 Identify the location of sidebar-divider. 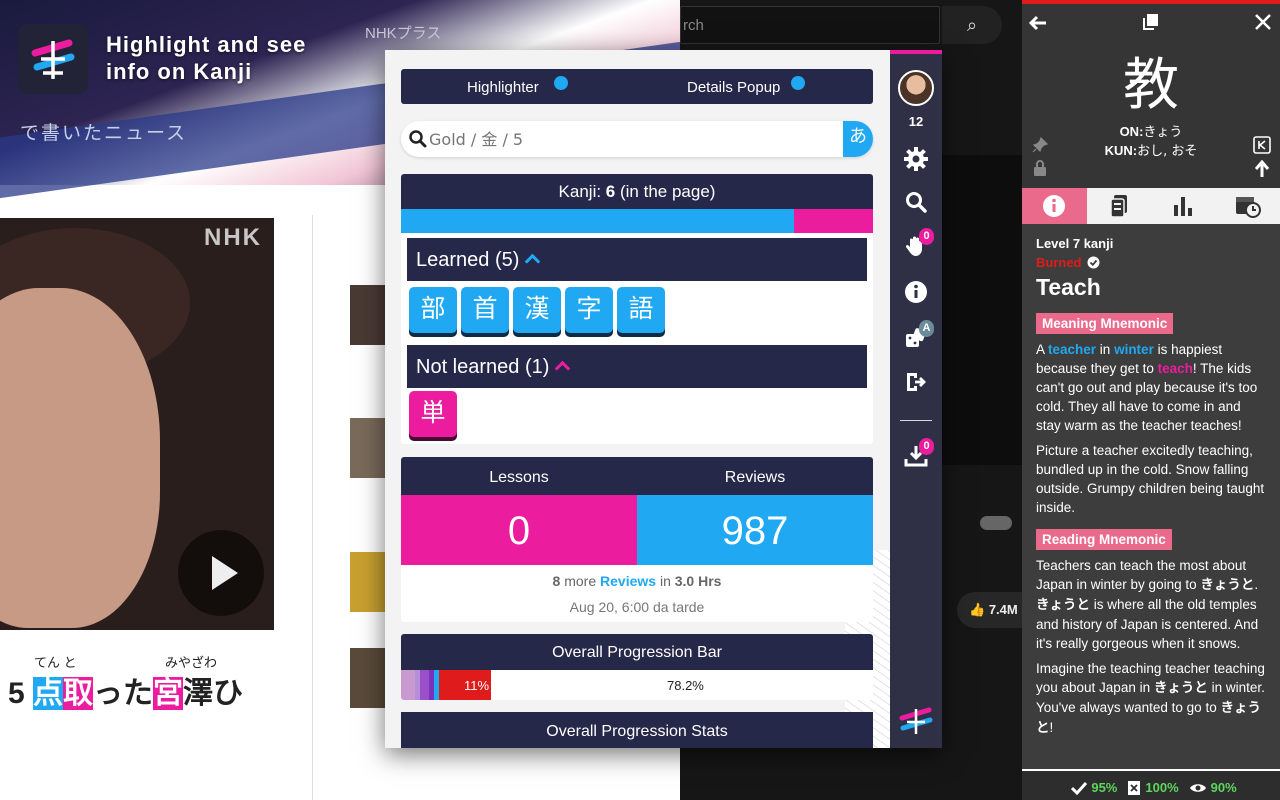
(916, 420).